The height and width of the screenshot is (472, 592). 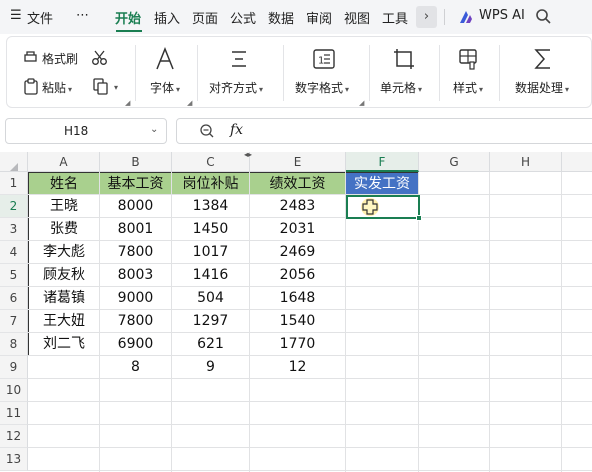 I want to click on table-cell: 8003, so click(x=136, y=275).